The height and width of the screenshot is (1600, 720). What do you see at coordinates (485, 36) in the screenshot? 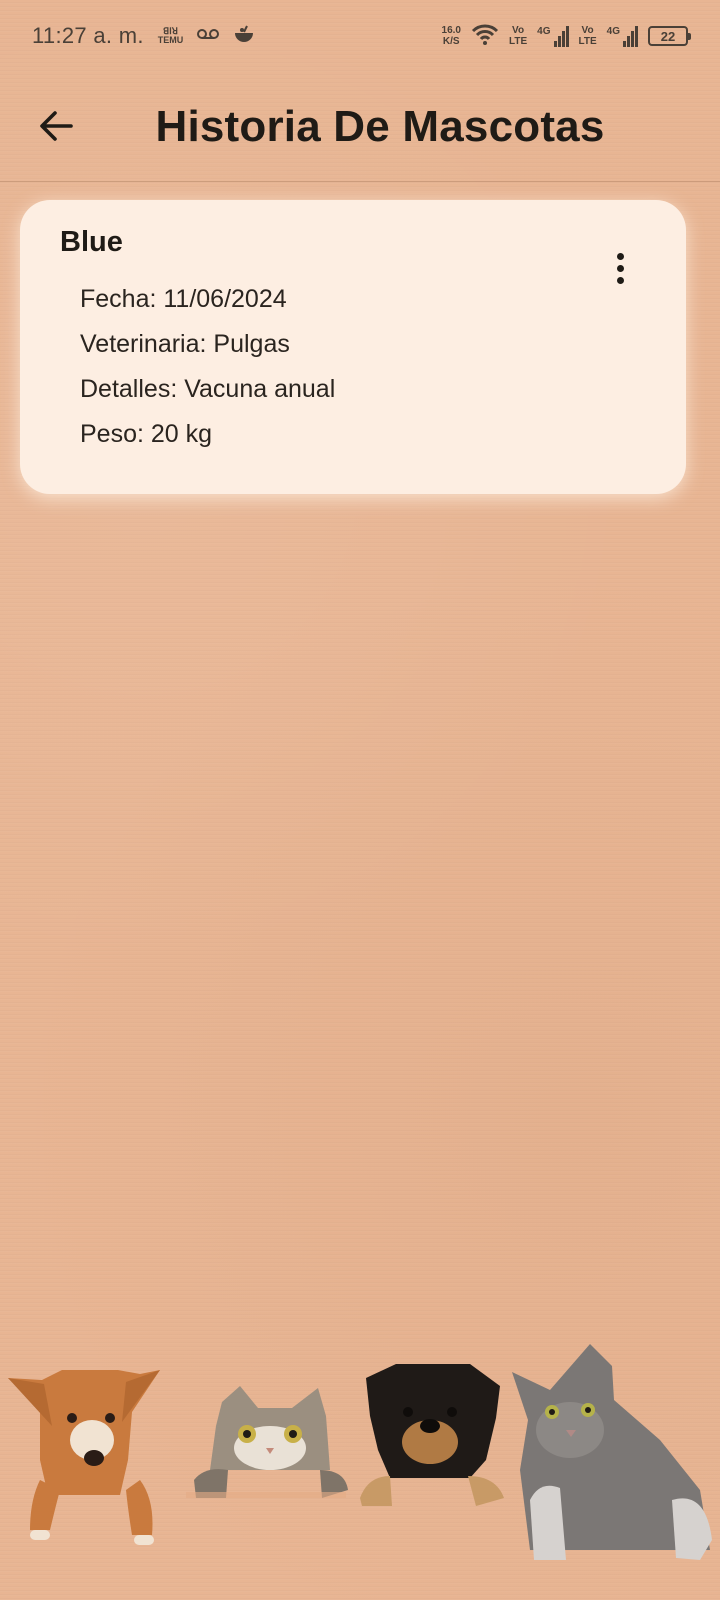
I see `wifi-icon` at bounding box center [485, 36].